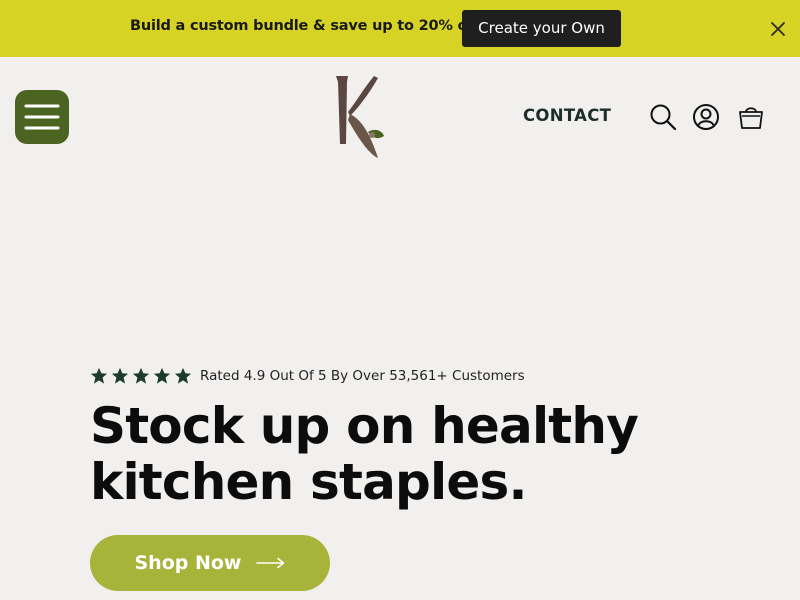  I want to click on nav-contact-link: CONTACT, so click(567, 115).